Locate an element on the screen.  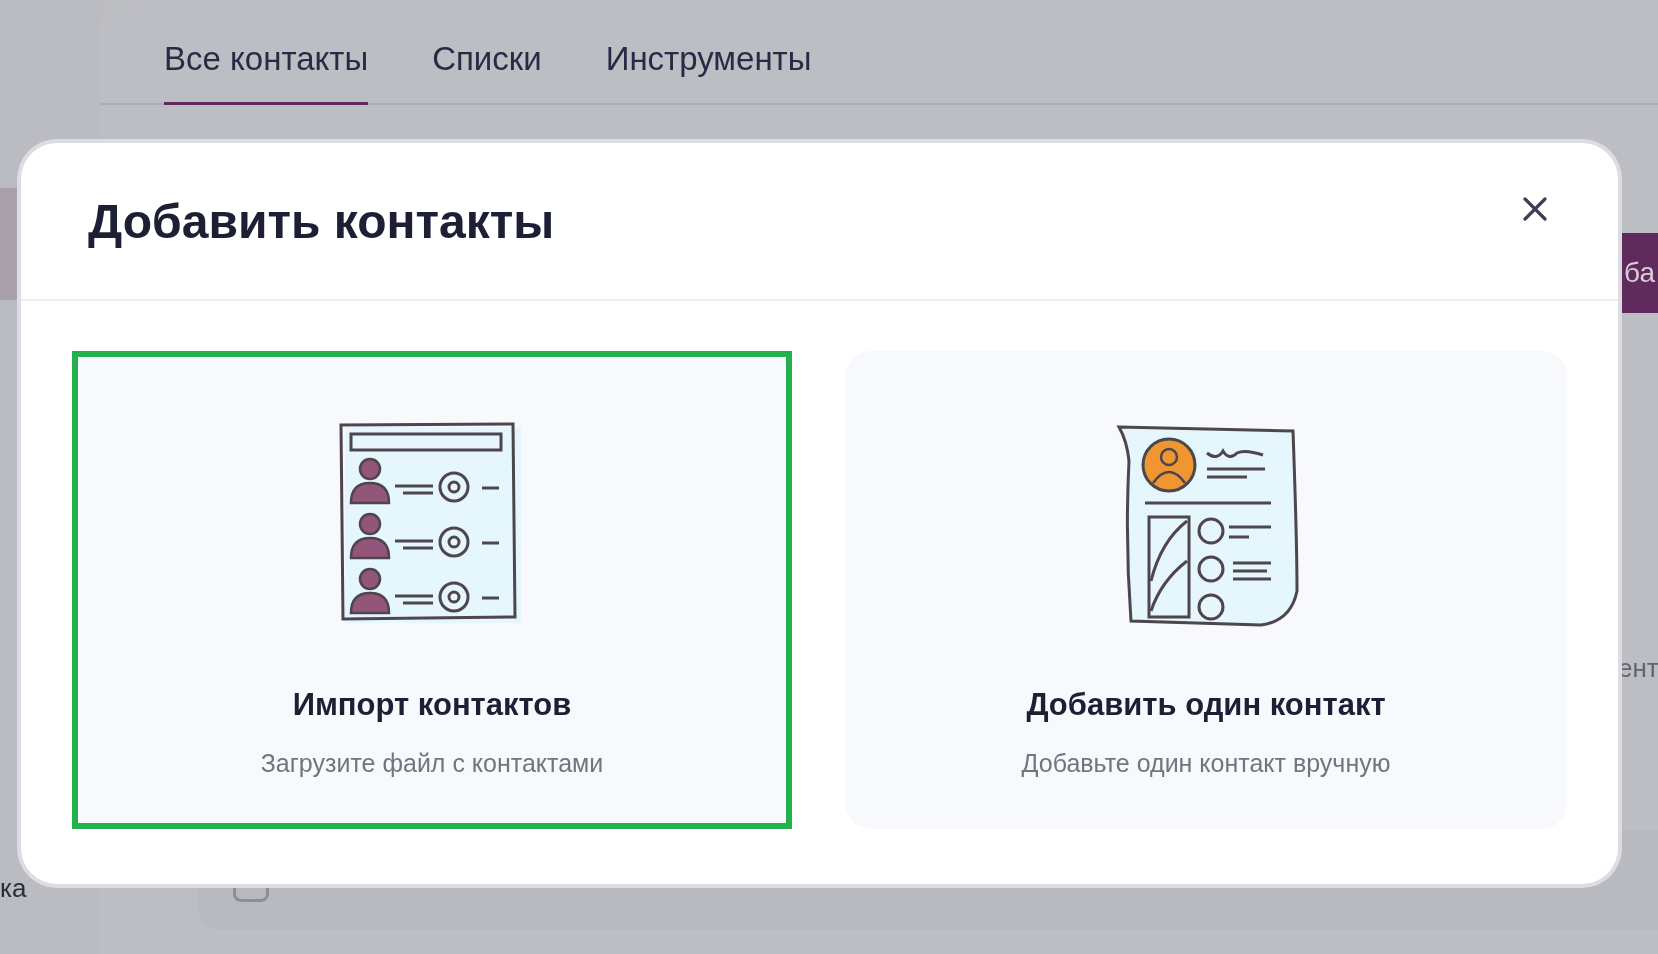
tab: Все контакты is located at coordinates (266, 72).